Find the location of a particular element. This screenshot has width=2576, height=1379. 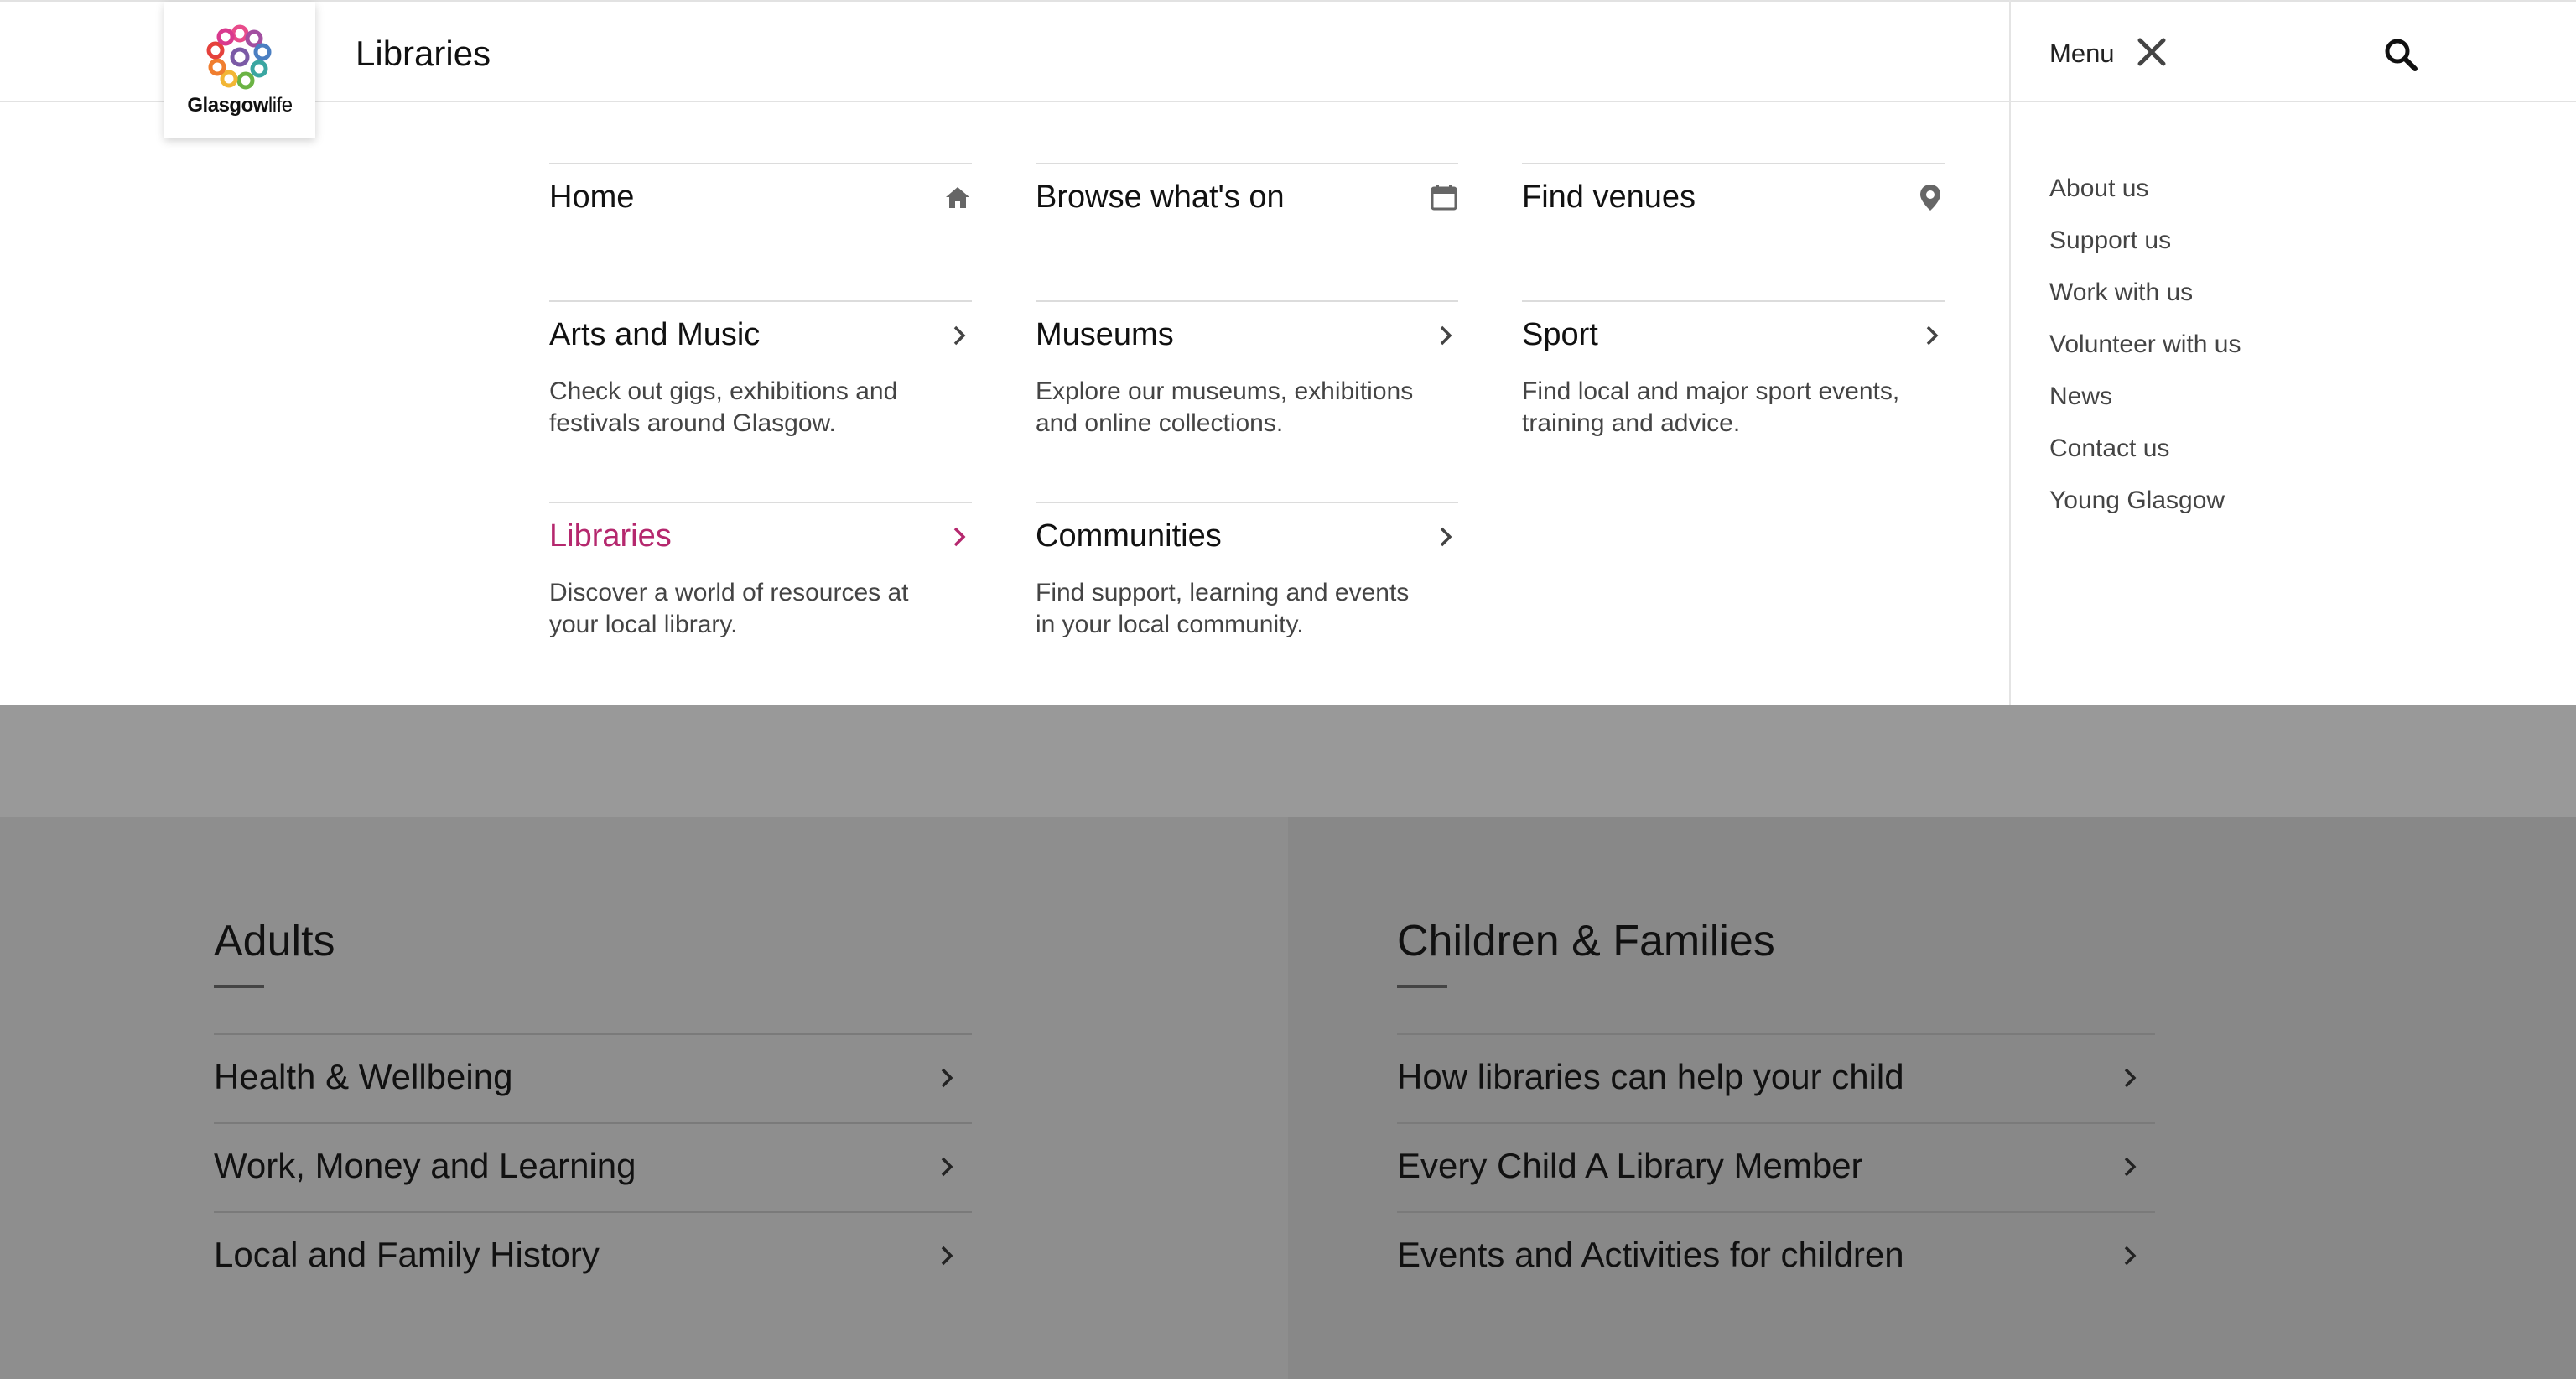

logo-flower-icon is located at coordinates (239, 57).